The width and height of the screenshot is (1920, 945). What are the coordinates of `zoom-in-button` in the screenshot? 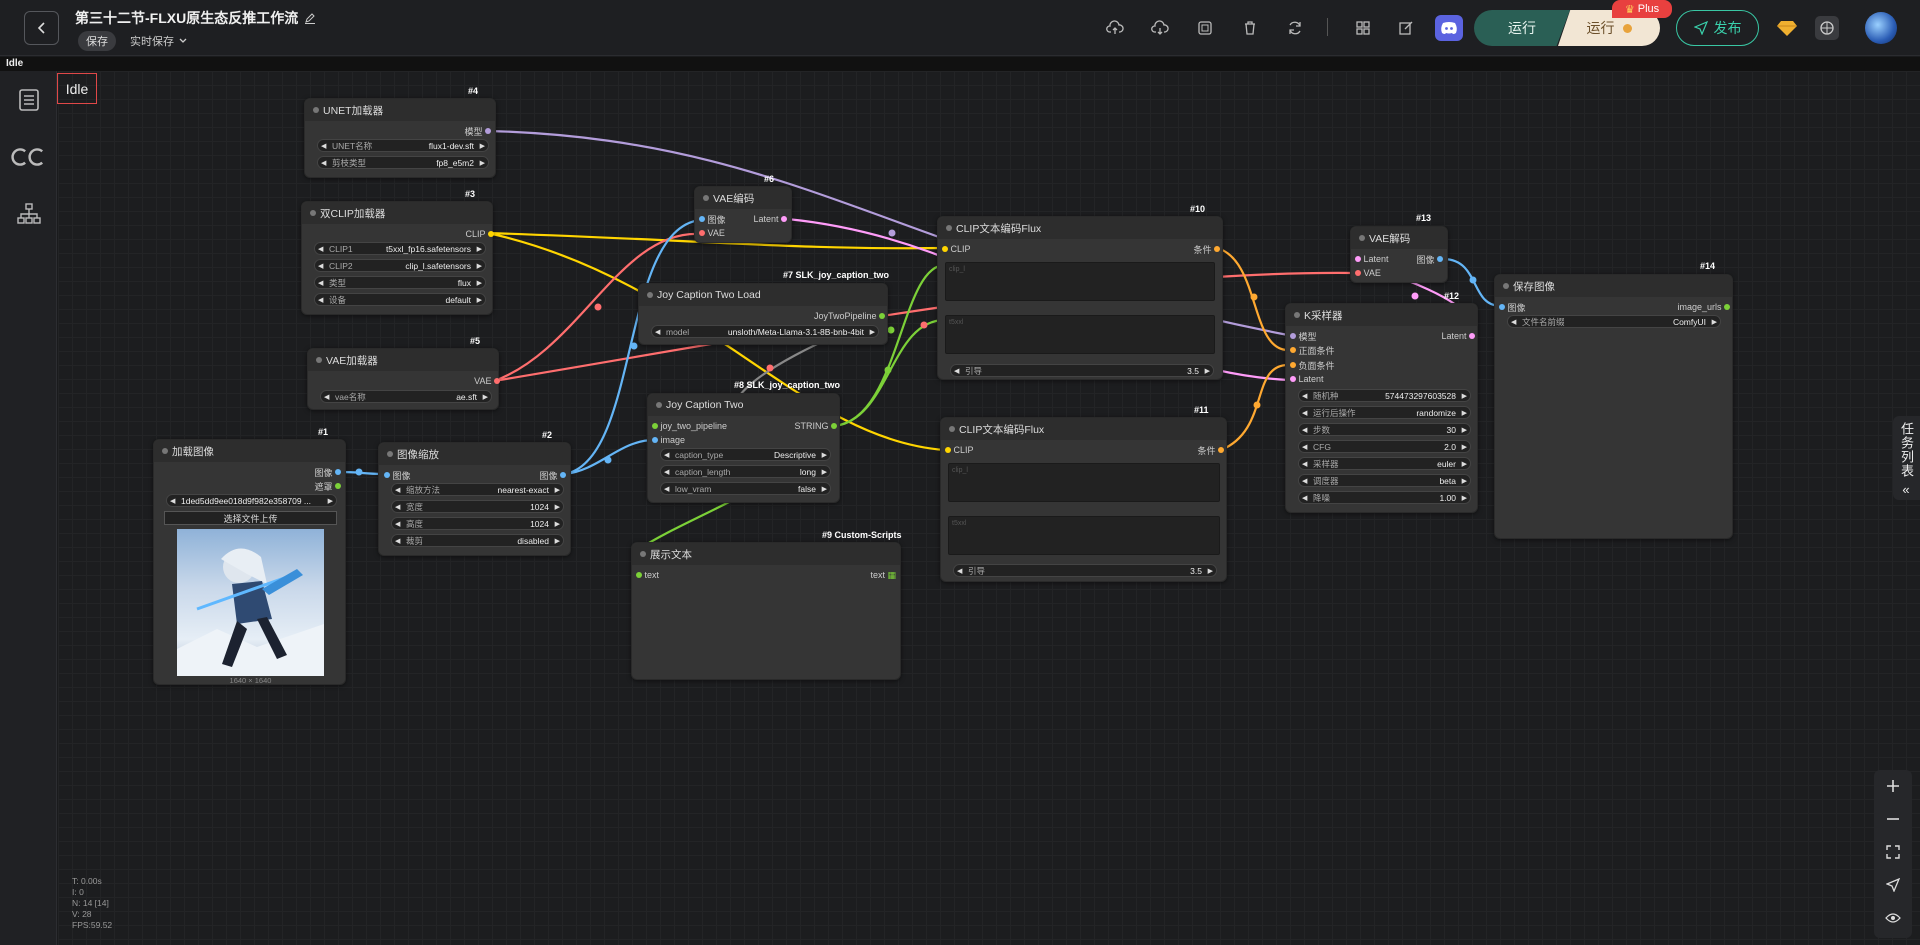 It's located at (1893, 786).